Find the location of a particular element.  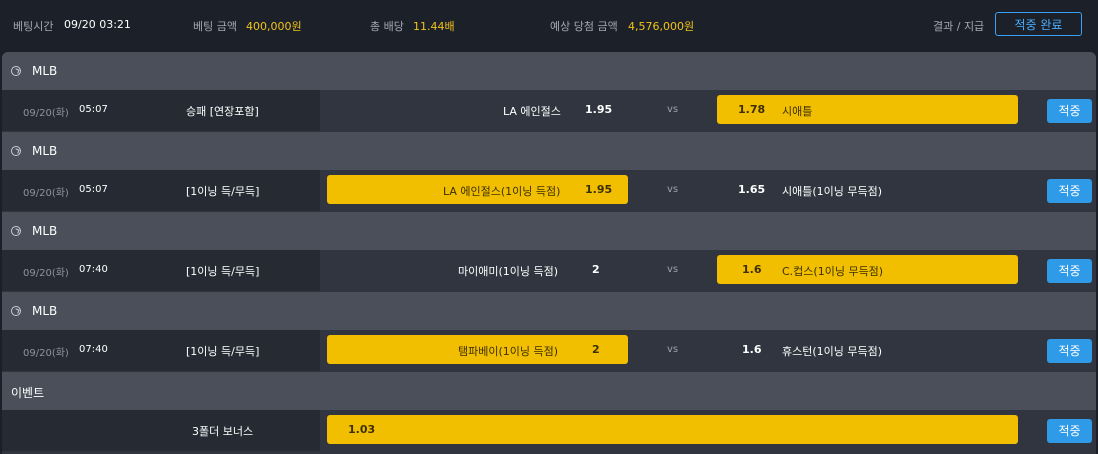

event-row: 3폴더 보너스 1.03 적중 is located at coordinates (549, 430).